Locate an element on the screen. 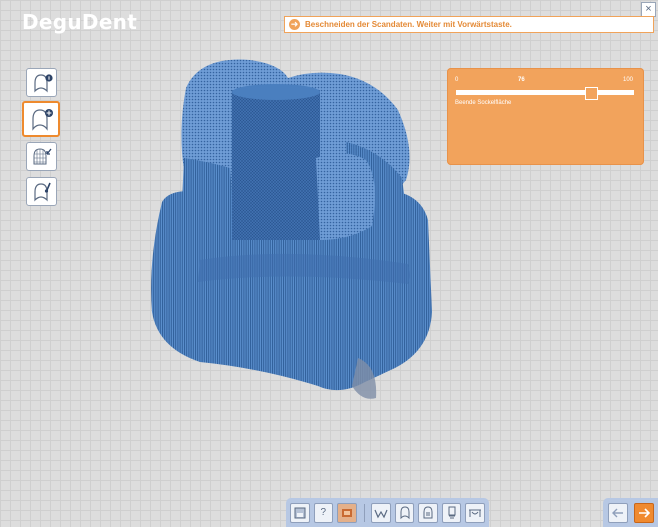 This screenshot has height=527, width=658. bridge-button is located at coordinates (475, 512).